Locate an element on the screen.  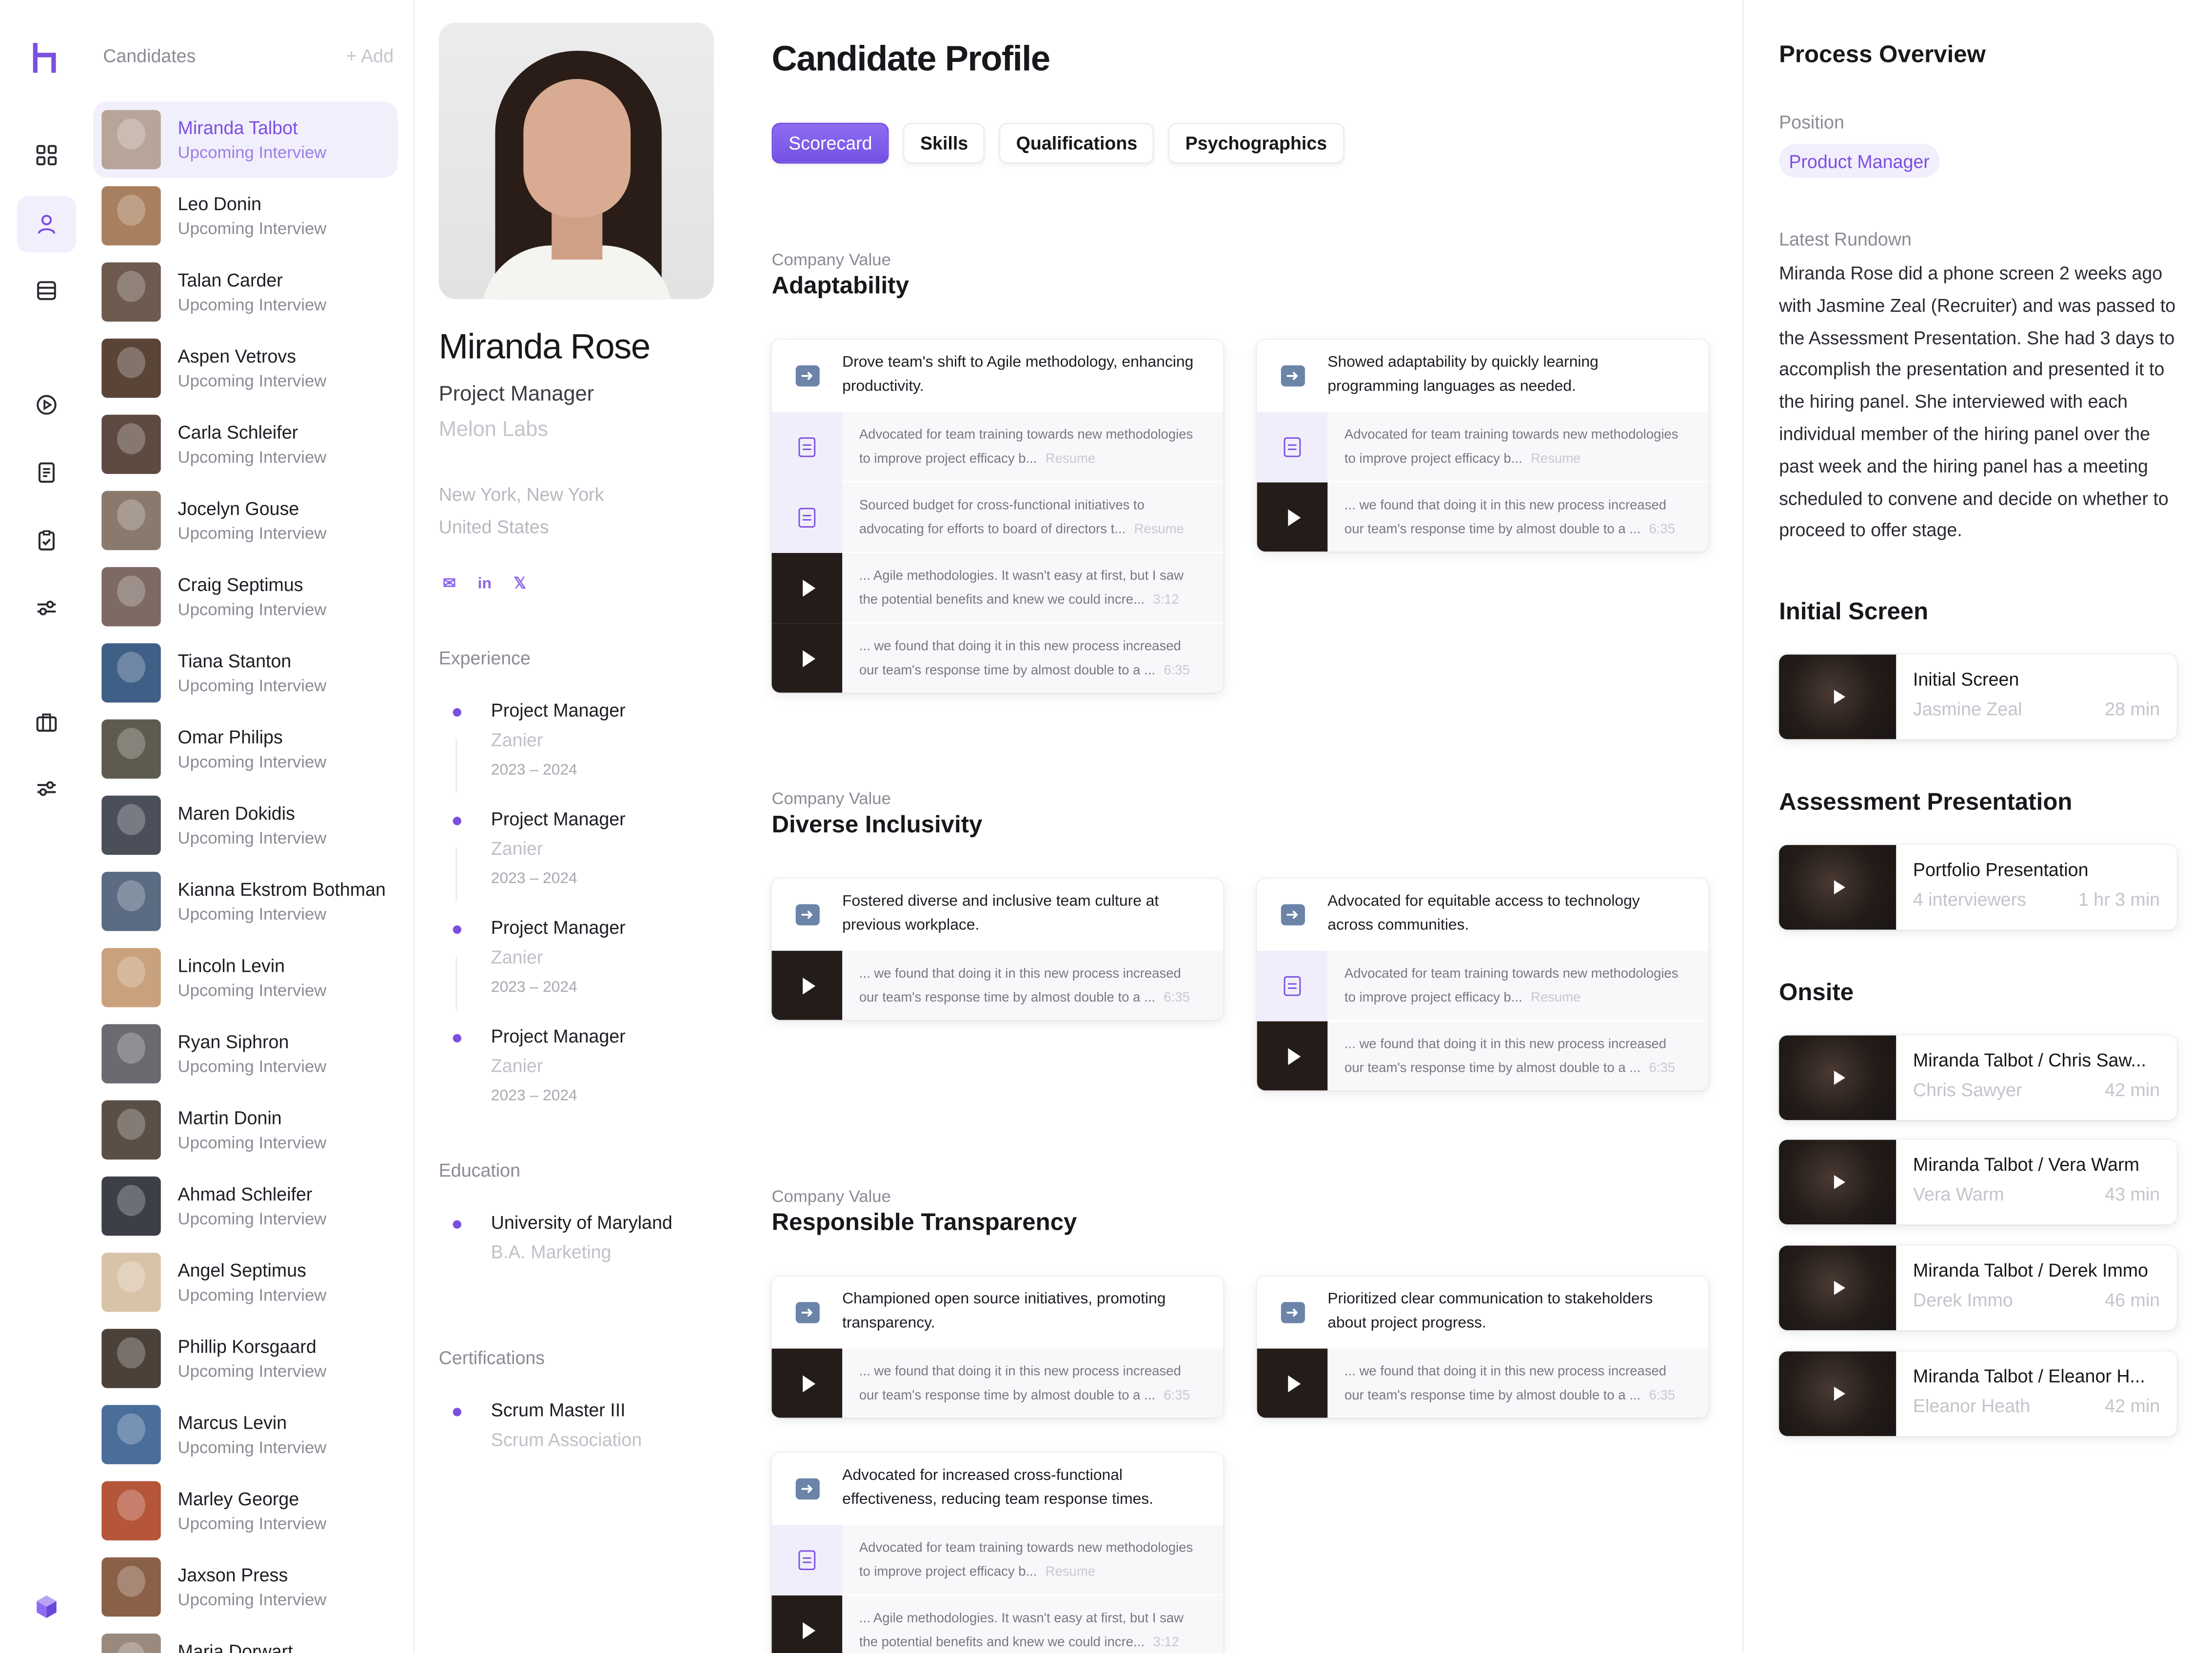
candidate-list-item: Jaxson Press Upcoming Interview is located at coordinates (245, 1587).